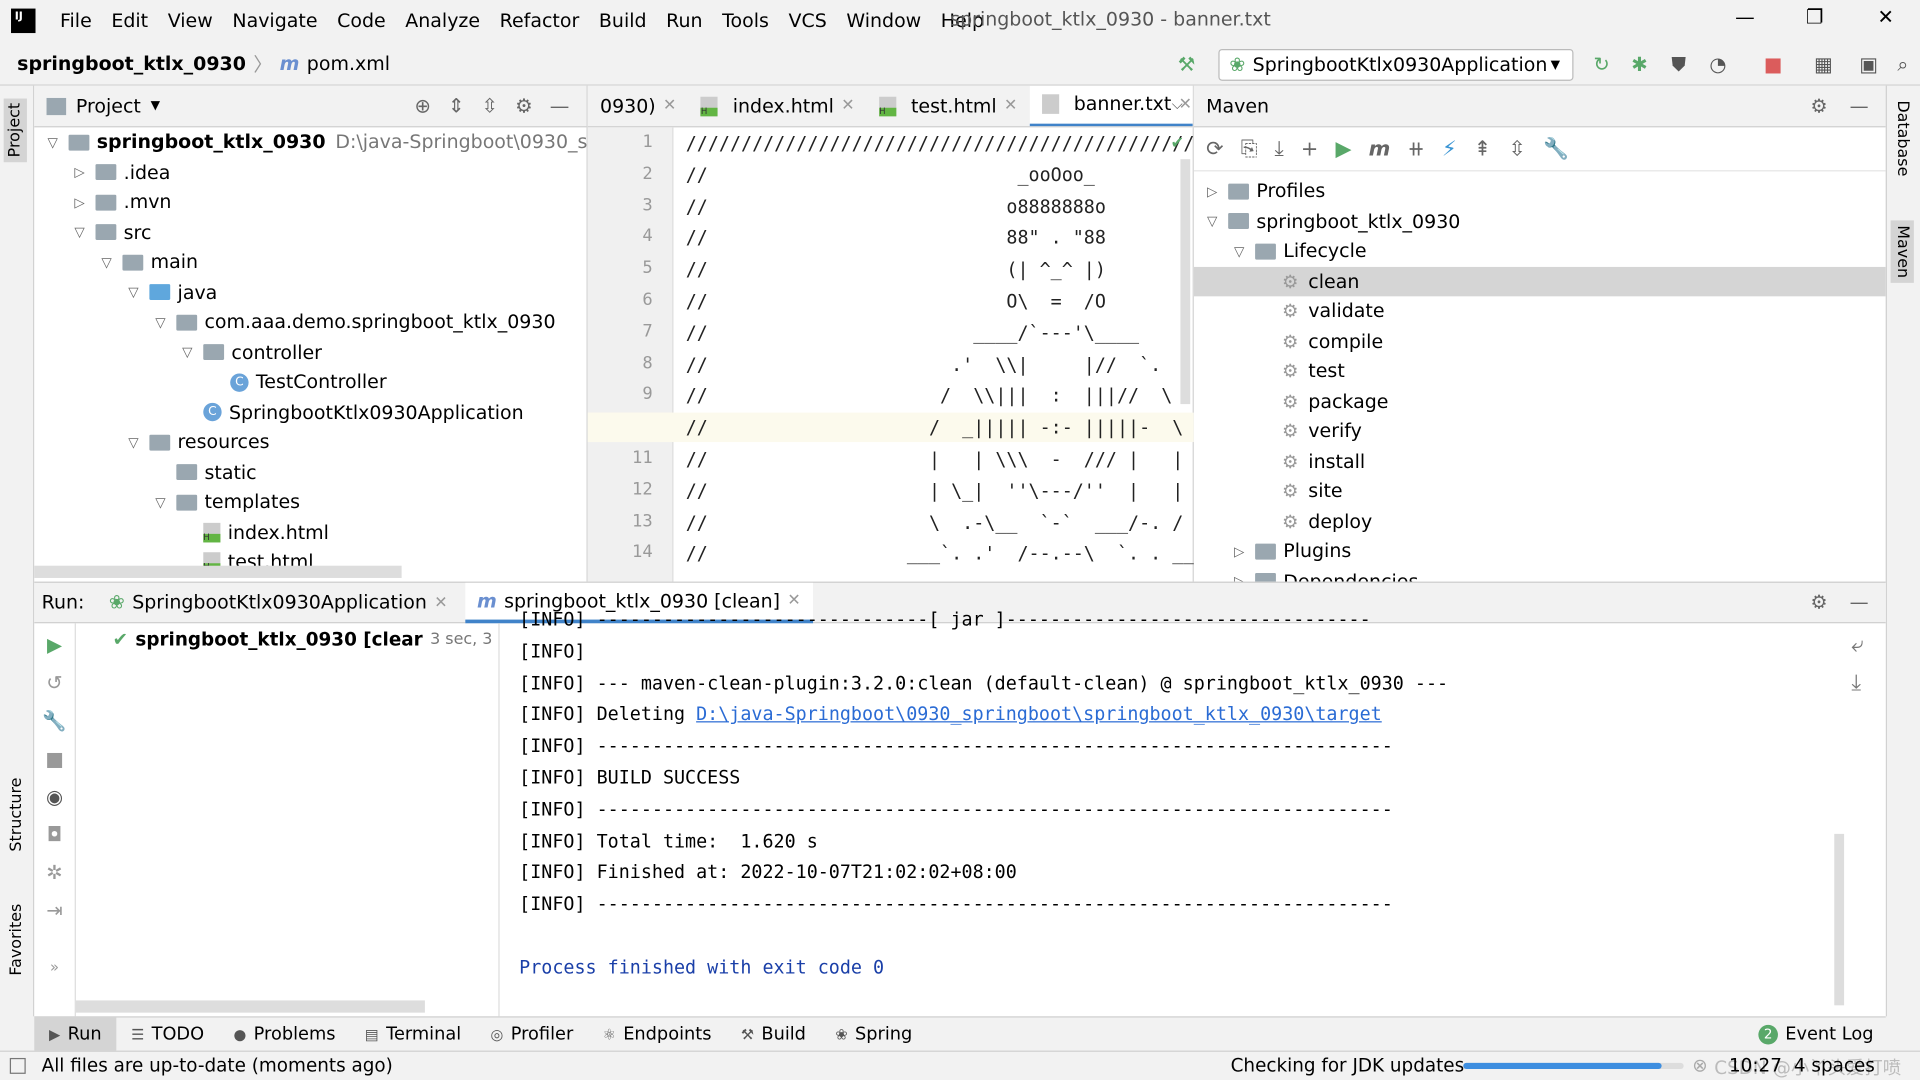  Describe the element at coordinates (15, 130) in the screenshot. I see `sidebar-tab-project: Project` at that location.